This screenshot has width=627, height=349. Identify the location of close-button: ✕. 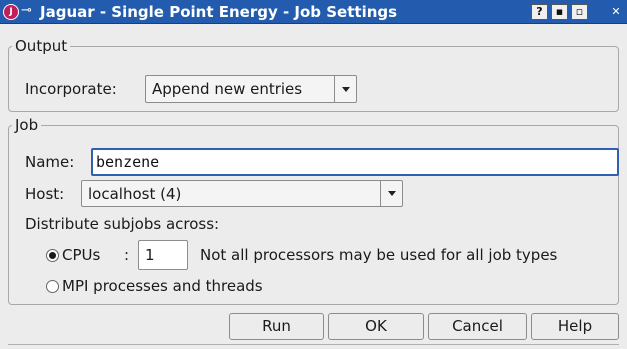
(616, 12).